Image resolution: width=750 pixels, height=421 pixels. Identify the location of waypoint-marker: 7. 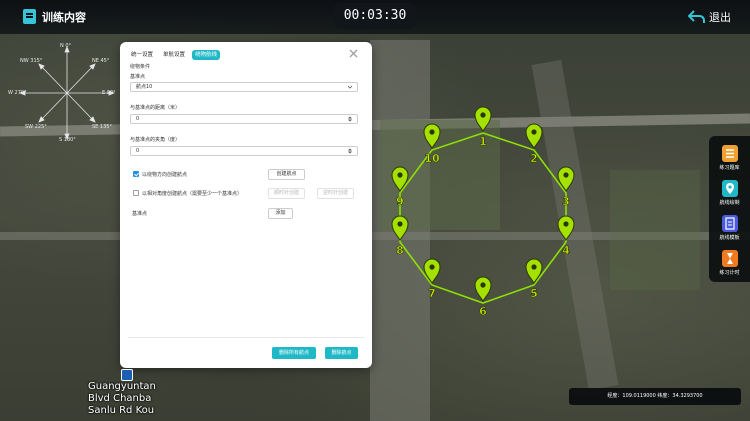
(432, 279).